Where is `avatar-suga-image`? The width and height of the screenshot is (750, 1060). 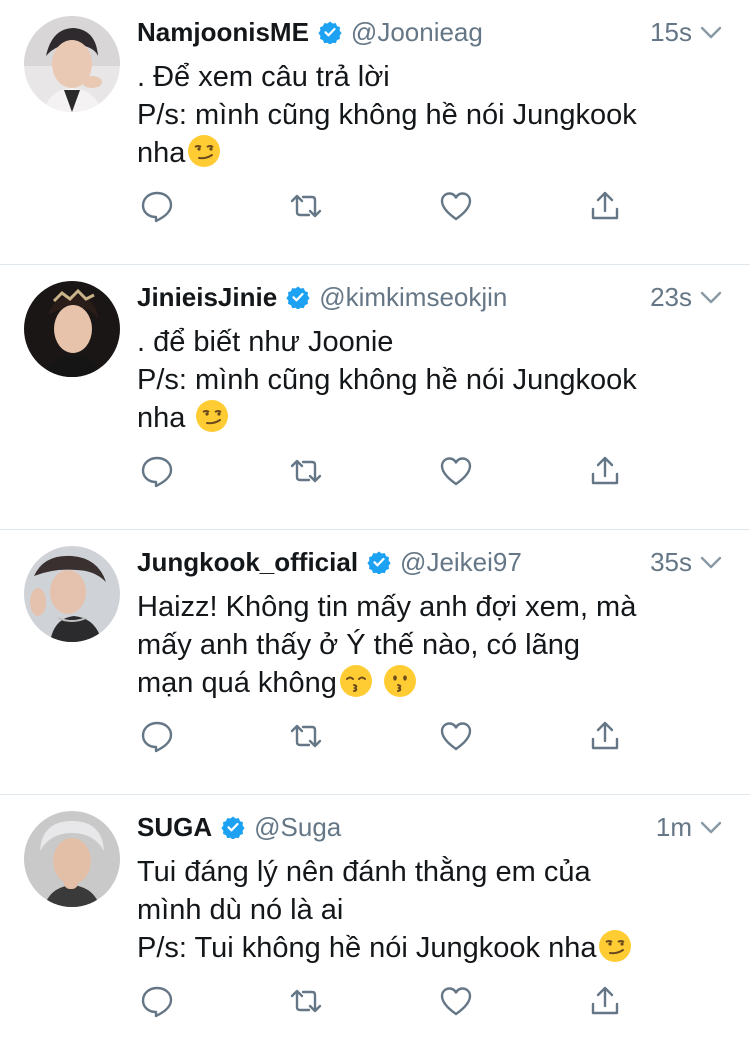 avatar-suga-image is located at coordinates (72, 859).